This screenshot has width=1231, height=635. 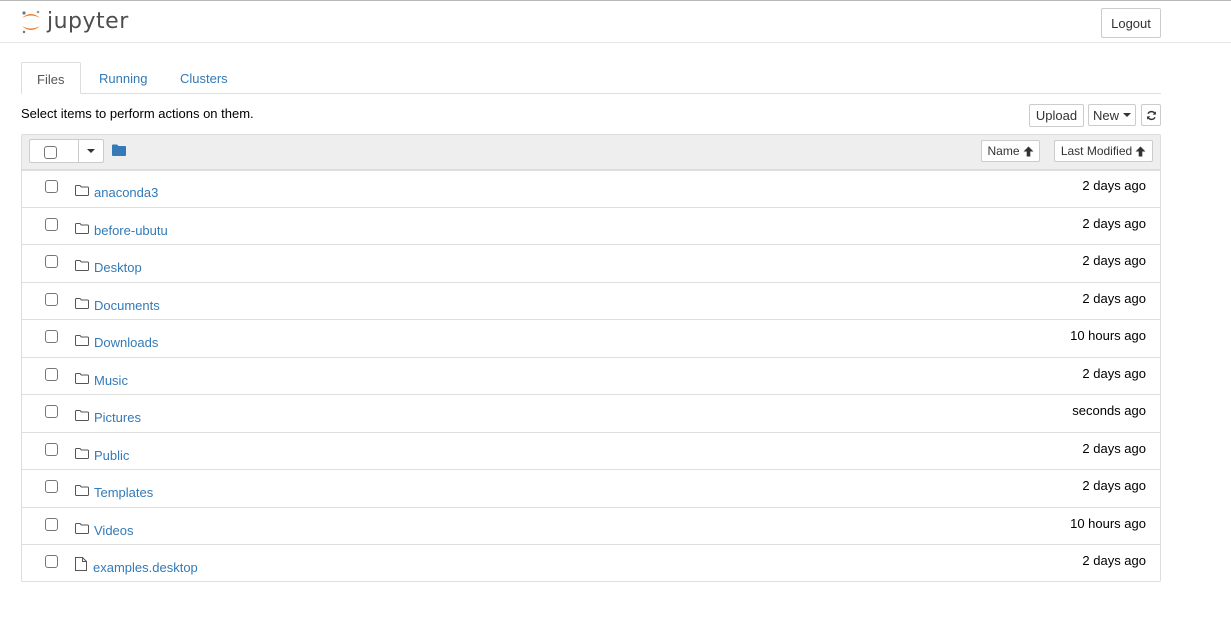 I want to click on logo-text: jupyter, so click(x=88, y=21).